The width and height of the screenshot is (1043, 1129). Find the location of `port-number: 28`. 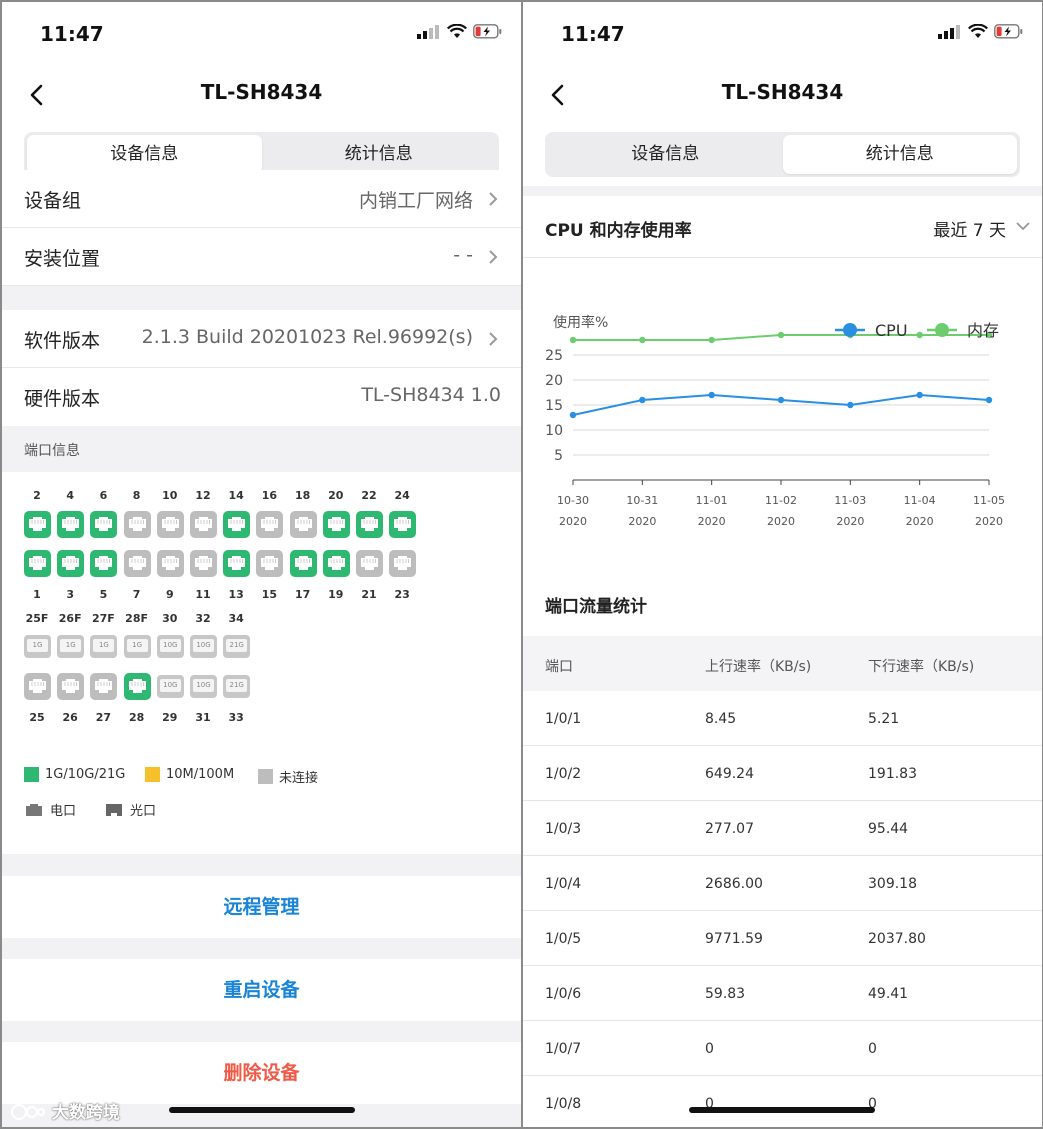

port-number: 28 is located at coordinates (136, 717).